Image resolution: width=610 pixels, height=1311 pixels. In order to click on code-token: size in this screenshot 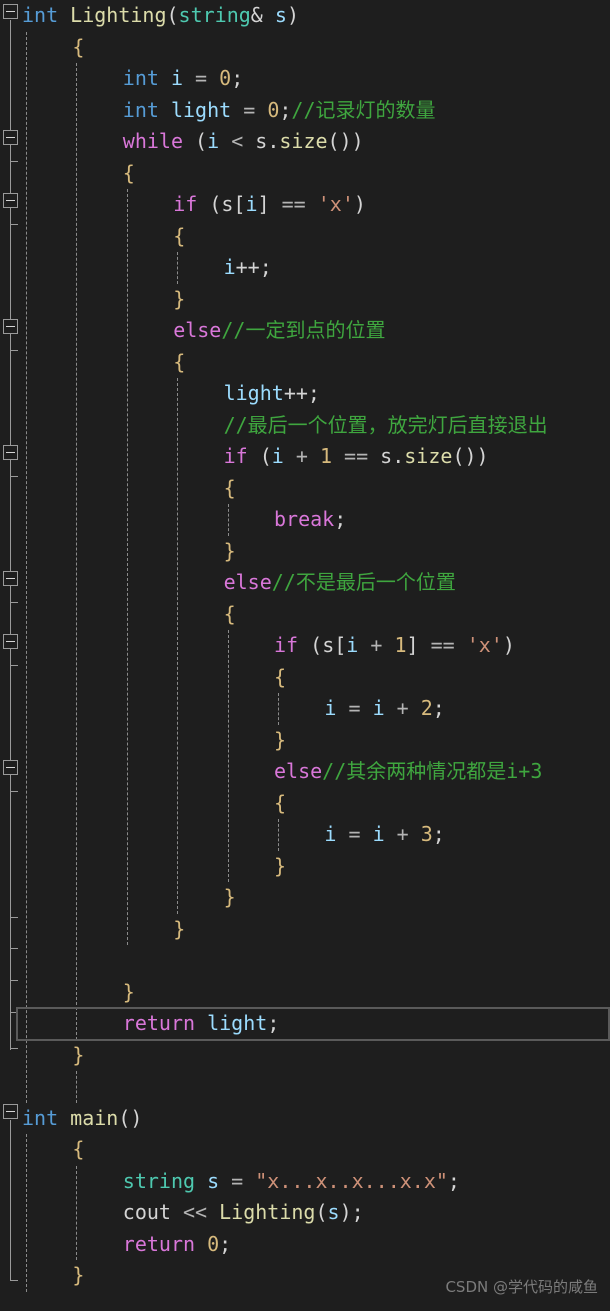, I will do `click(428, 456)`.